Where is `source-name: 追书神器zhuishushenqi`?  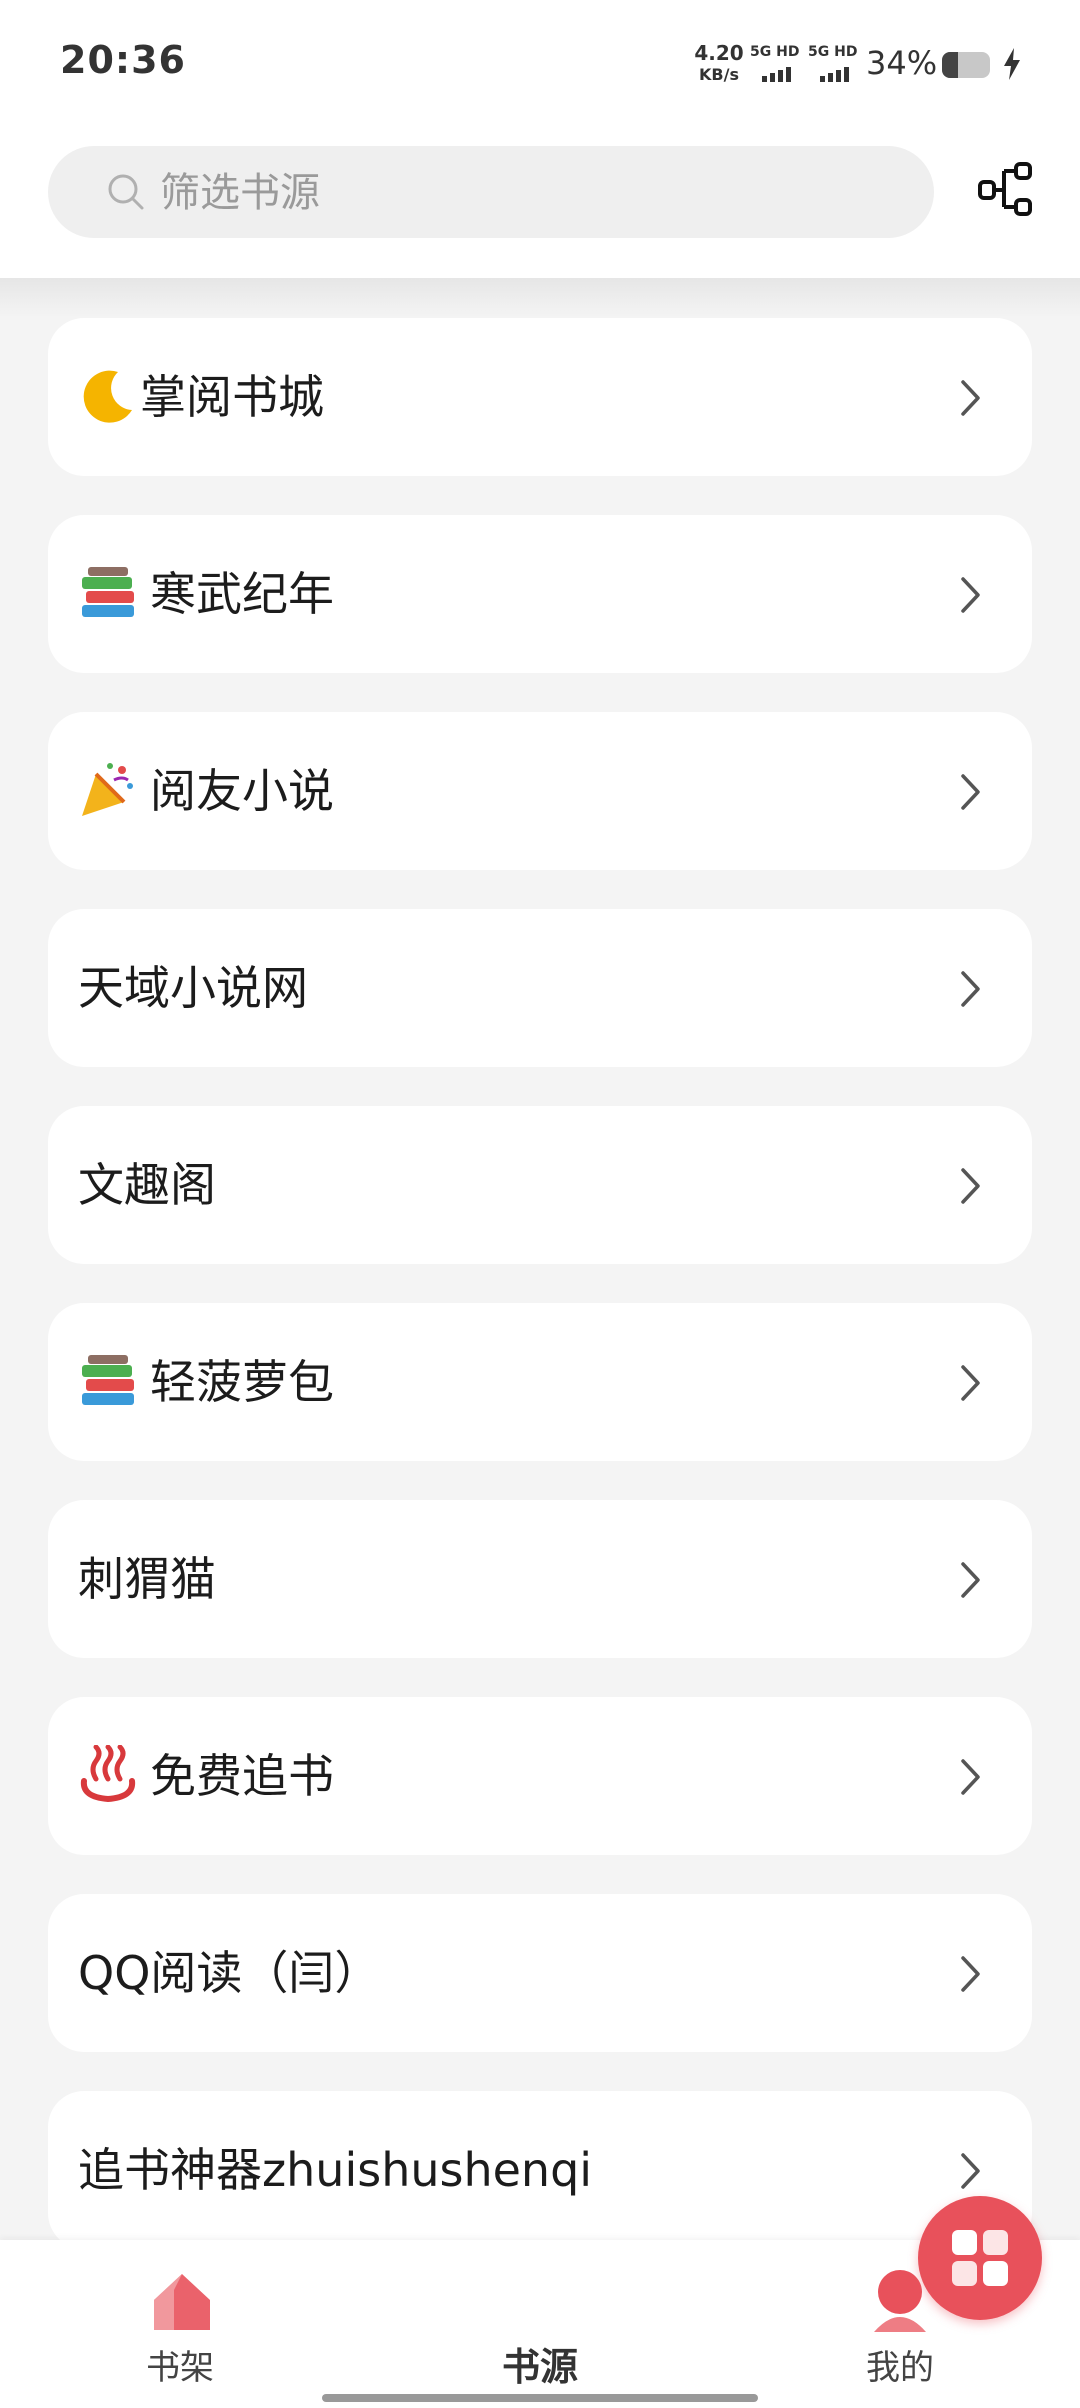 source-name: 追书神器zhuishushenqi is located at coordinates (335, 2170).